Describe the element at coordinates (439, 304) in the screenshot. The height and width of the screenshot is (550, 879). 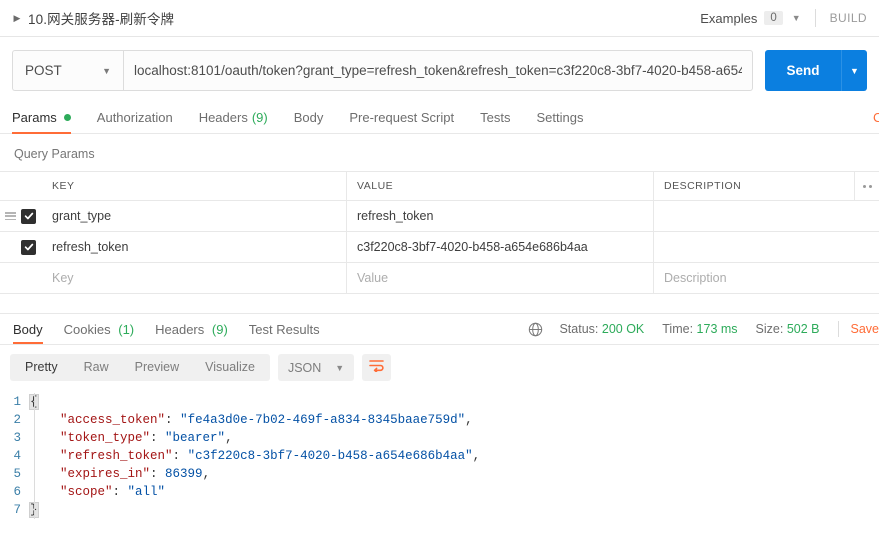
I see `response-pane-divider` at that location.